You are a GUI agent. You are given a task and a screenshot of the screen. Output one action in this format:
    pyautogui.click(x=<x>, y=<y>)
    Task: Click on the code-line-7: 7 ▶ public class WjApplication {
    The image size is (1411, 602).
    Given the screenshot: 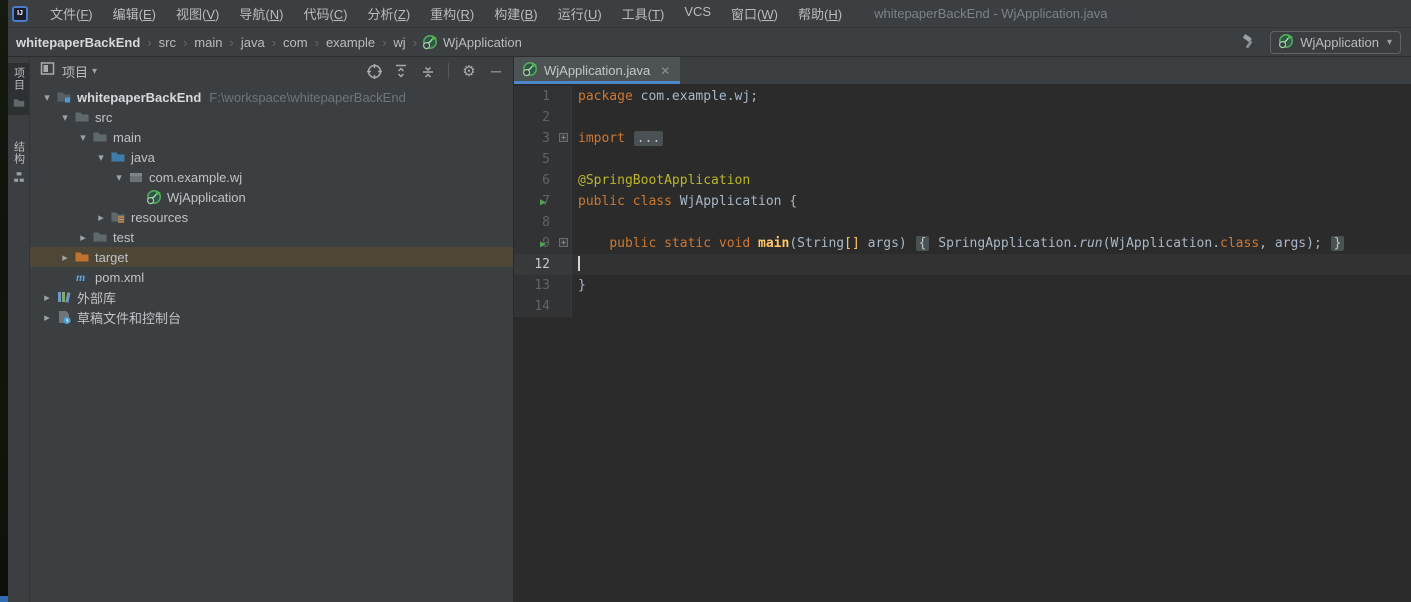 What is the action you would take?
    pyautogui.click(x=962, y=201)
    